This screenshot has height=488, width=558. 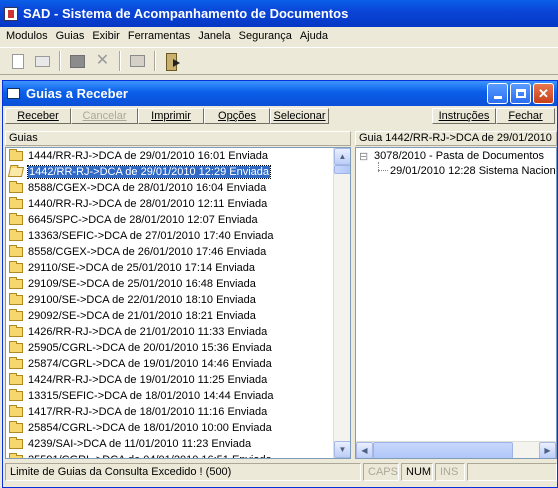 What do you see at coordinates (159, 36) in the screenshot?
I see `menu-ferramentas: Ferramentas` at bounding box center [159, 36].